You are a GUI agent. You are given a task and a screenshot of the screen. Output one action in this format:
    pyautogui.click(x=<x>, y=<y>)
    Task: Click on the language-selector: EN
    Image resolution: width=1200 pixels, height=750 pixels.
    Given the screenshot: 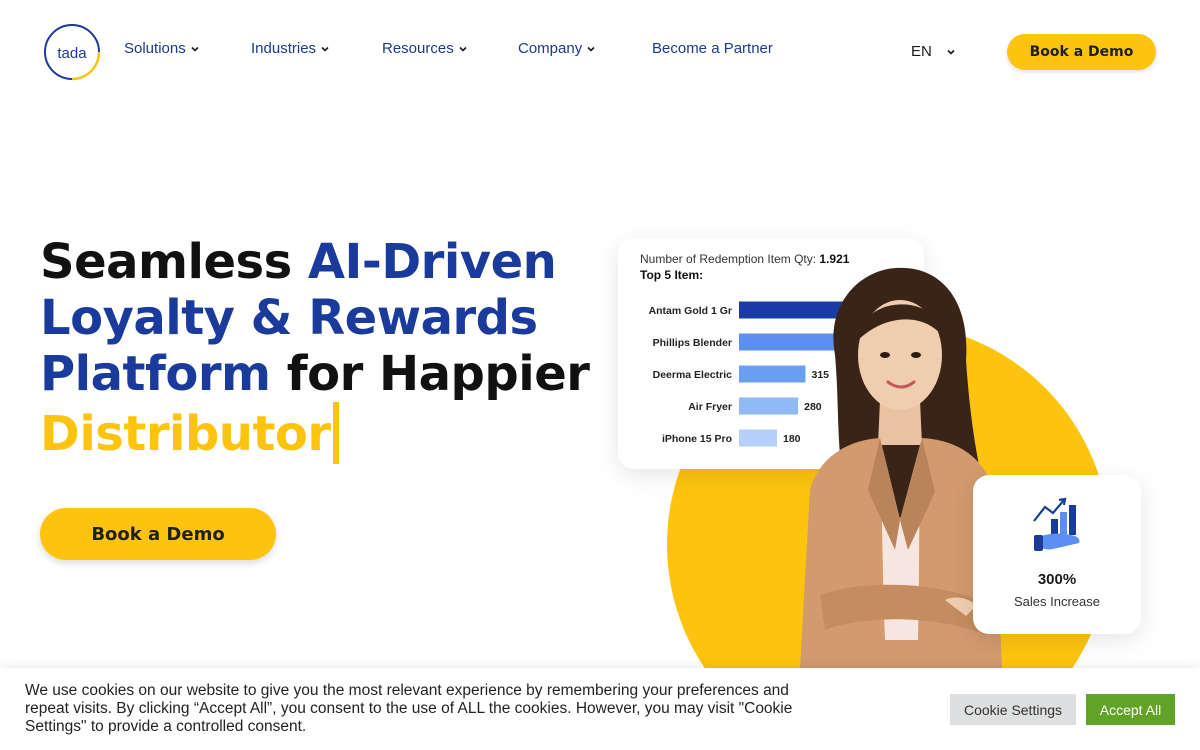 What is the action you would take?
    pyautogui.click(x=933, y=51)
    